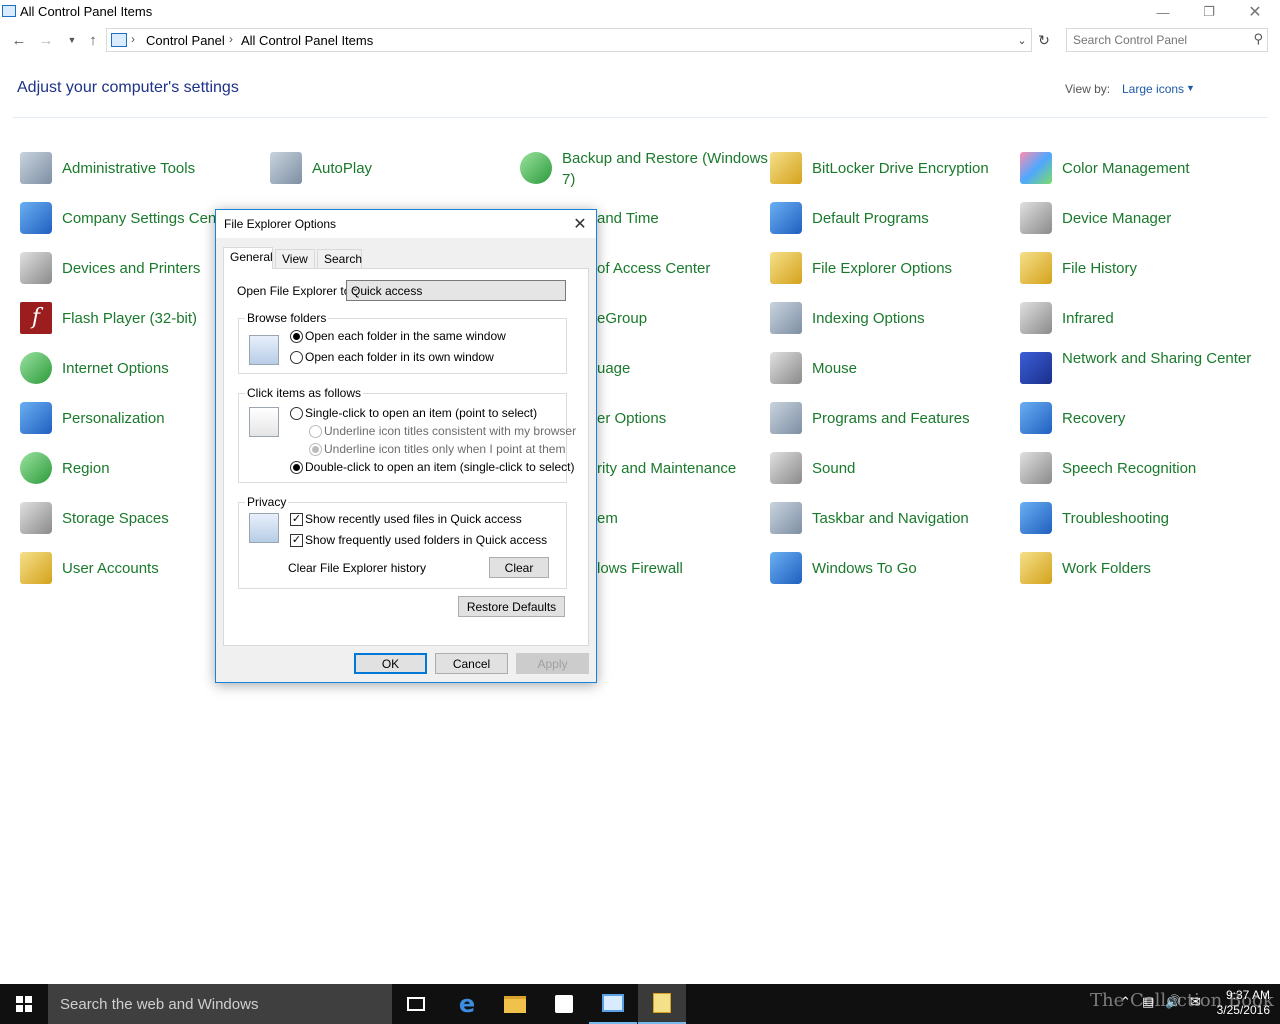 The image size is (1280, 1024). What do you see at coordinates (1106, 568) in the screenshot?
I see `item-label: Work Folders` at bounding box center [1106, 568].